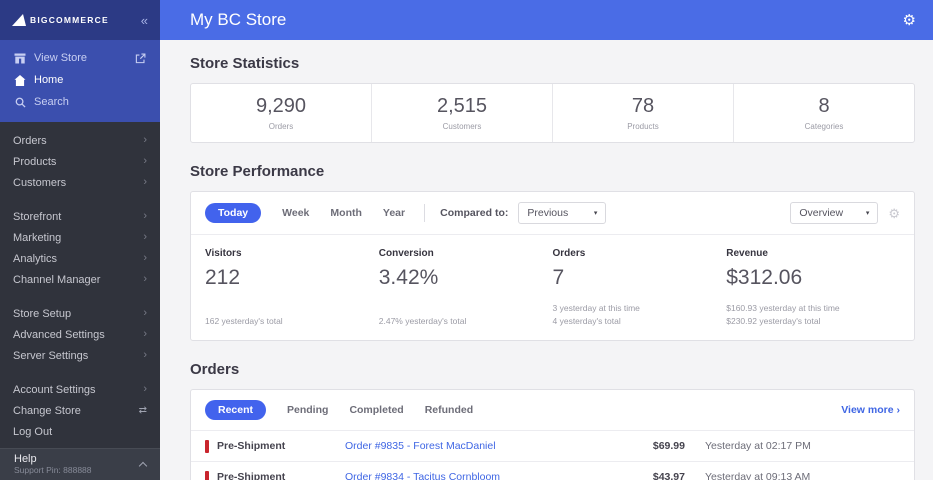 The image size is (933, 480). What do you see at coordinates (764, 277) in the screenshot?
I see `metric-value: $312.06` at bounding box center [764, 277].